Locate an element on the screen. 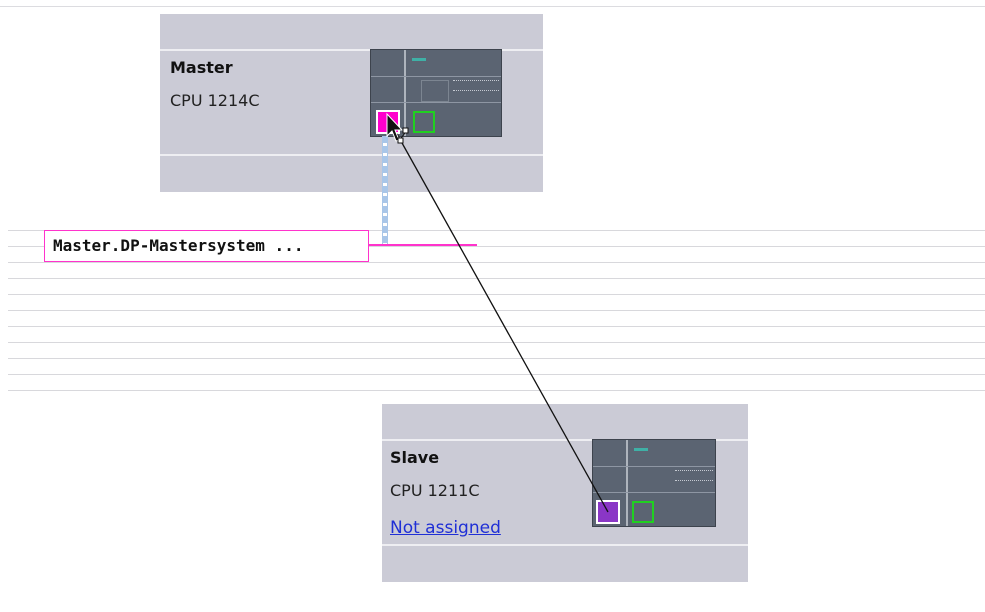 The width and height of the screenshot is (985, 612). mouse-pointer-icon is located at coordinates (397, 128).